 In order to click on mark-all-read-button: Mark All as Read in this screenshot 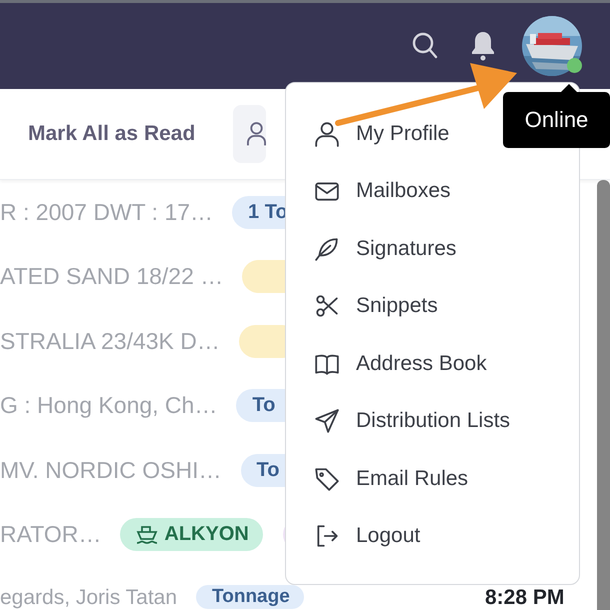, I will do `click(112, 134)`.